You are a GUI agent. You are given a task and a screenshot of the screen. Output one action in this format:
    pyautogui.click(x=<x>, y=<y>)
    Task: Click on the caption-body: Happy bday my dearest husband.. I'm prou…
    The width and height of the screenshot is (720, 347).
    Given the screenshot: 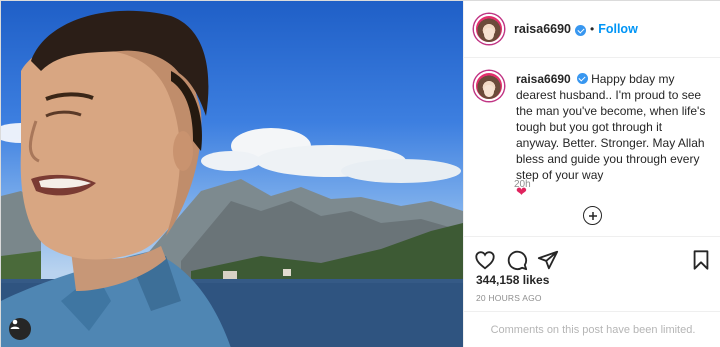 What is the action you would take?
    pyautogui.click(x=611, y=127)
    